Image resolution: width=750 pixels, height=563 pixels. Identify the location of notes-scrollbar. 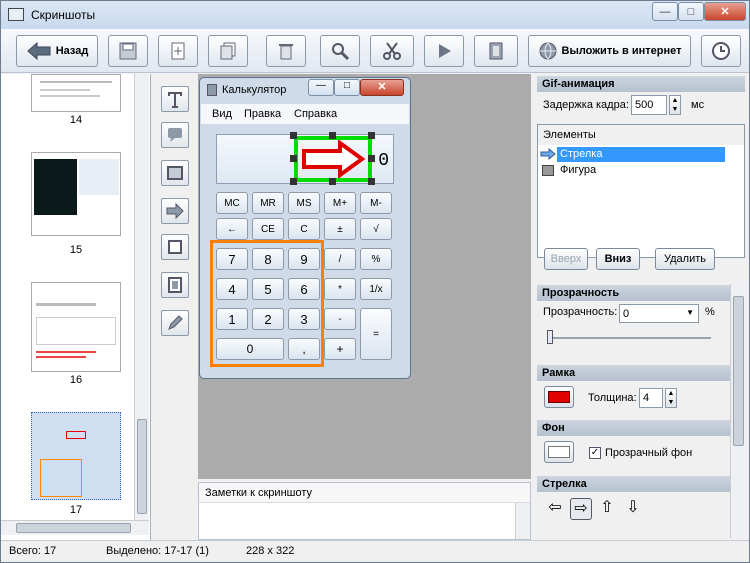
(522, 521).